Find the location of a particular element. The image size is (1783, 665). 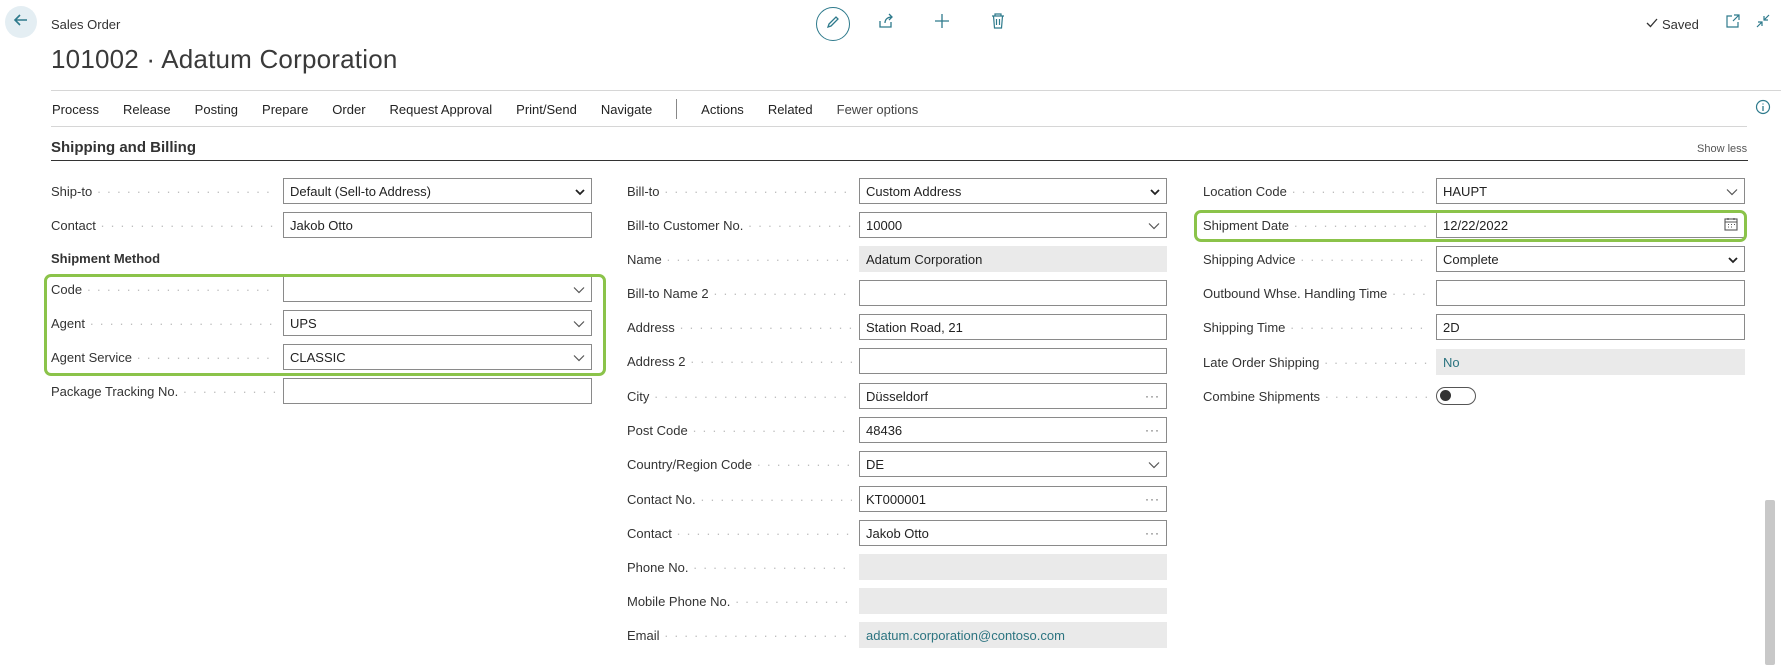

info-button is located at coordinates (1763, 109).